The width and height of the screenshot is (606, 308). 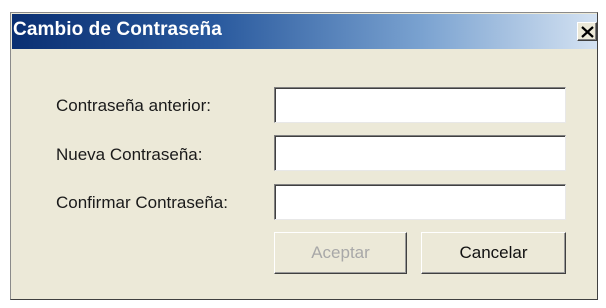 I want to click on old-password-field, so click(x=420, y=105).